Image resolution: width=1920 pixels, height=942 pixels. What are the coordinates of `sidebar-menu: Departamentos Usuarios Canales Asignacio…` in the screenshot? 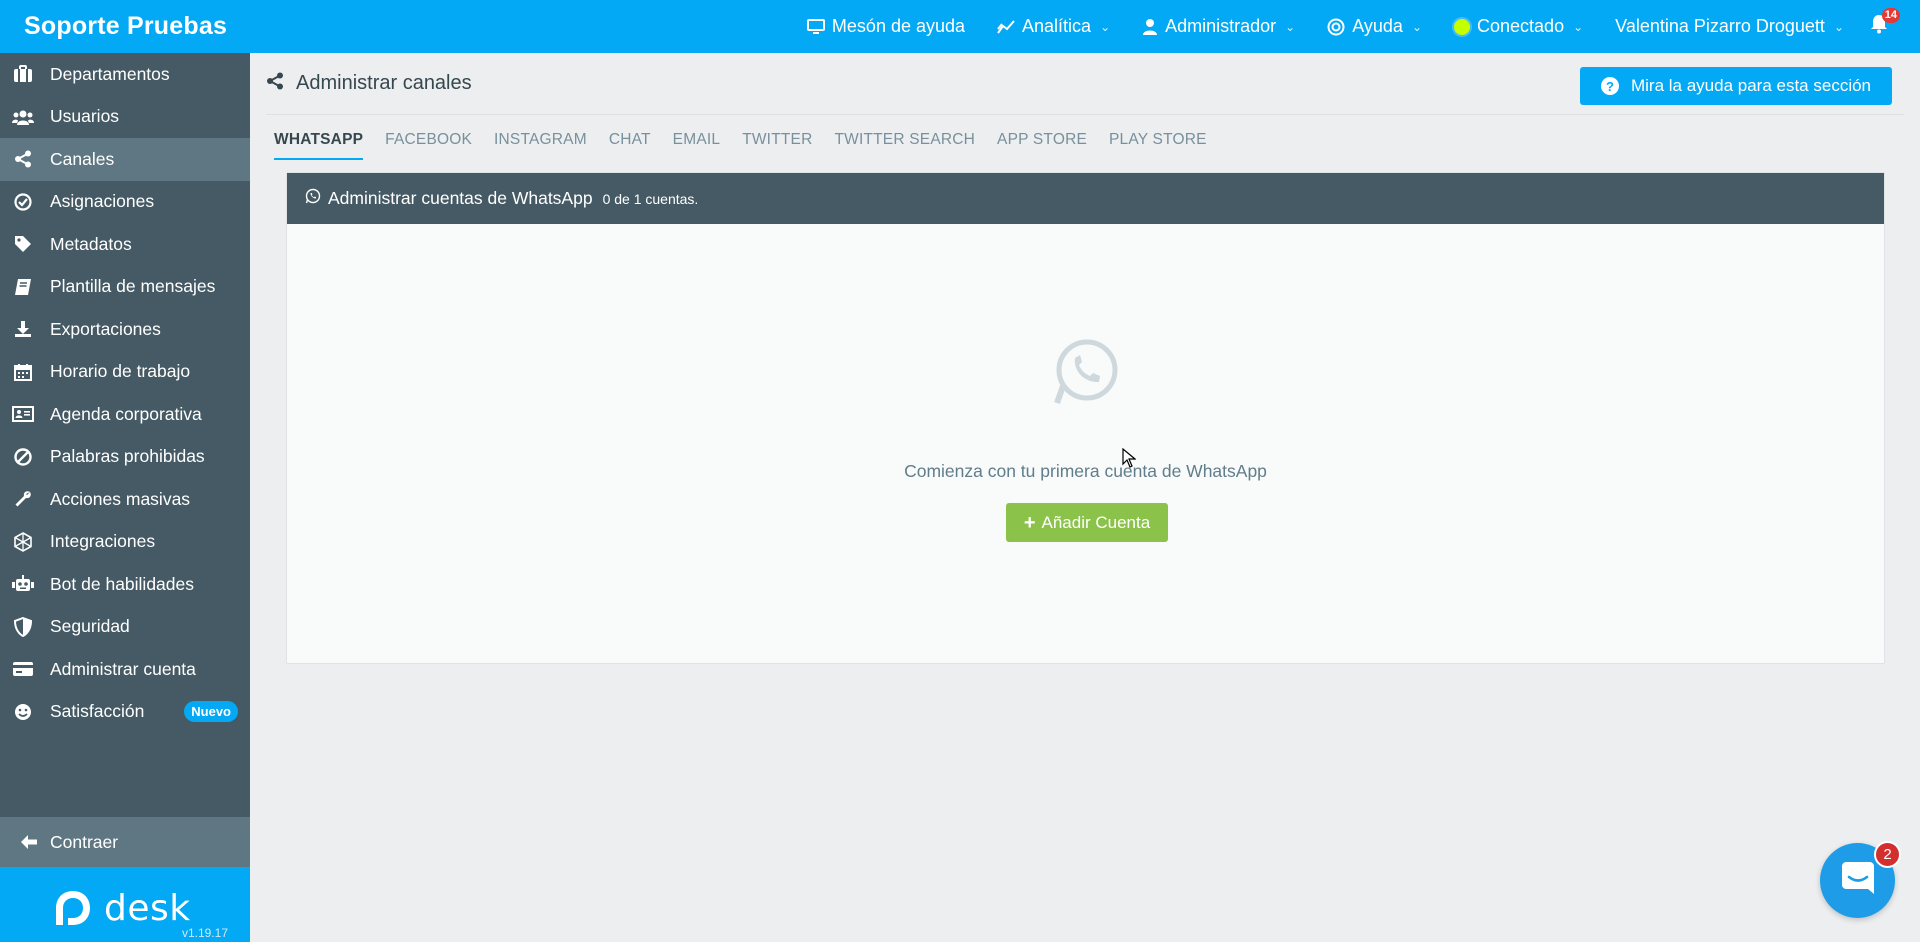 It's located at (125, 393).